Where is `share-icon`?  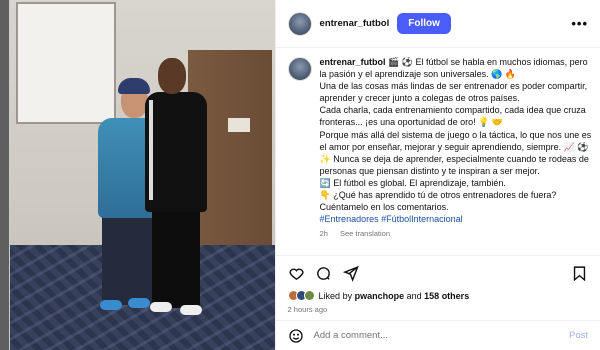 share-icon is located at coordinates (350, 273).